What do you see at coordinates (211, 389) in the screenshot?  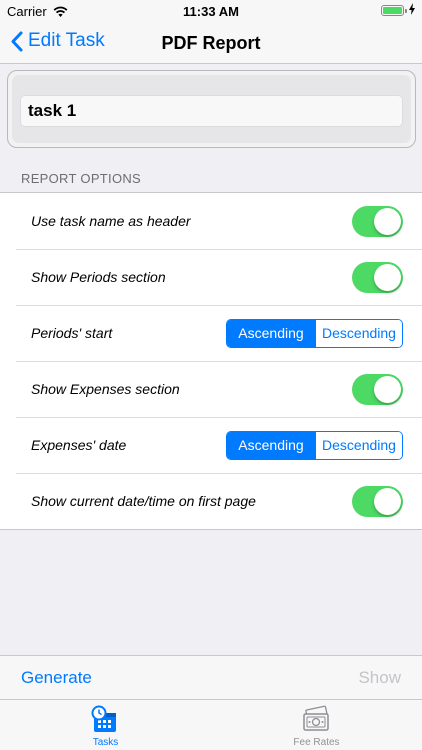 I see `option-row-show-expenses: Show Expenses section` at bounding box center [211, 389].